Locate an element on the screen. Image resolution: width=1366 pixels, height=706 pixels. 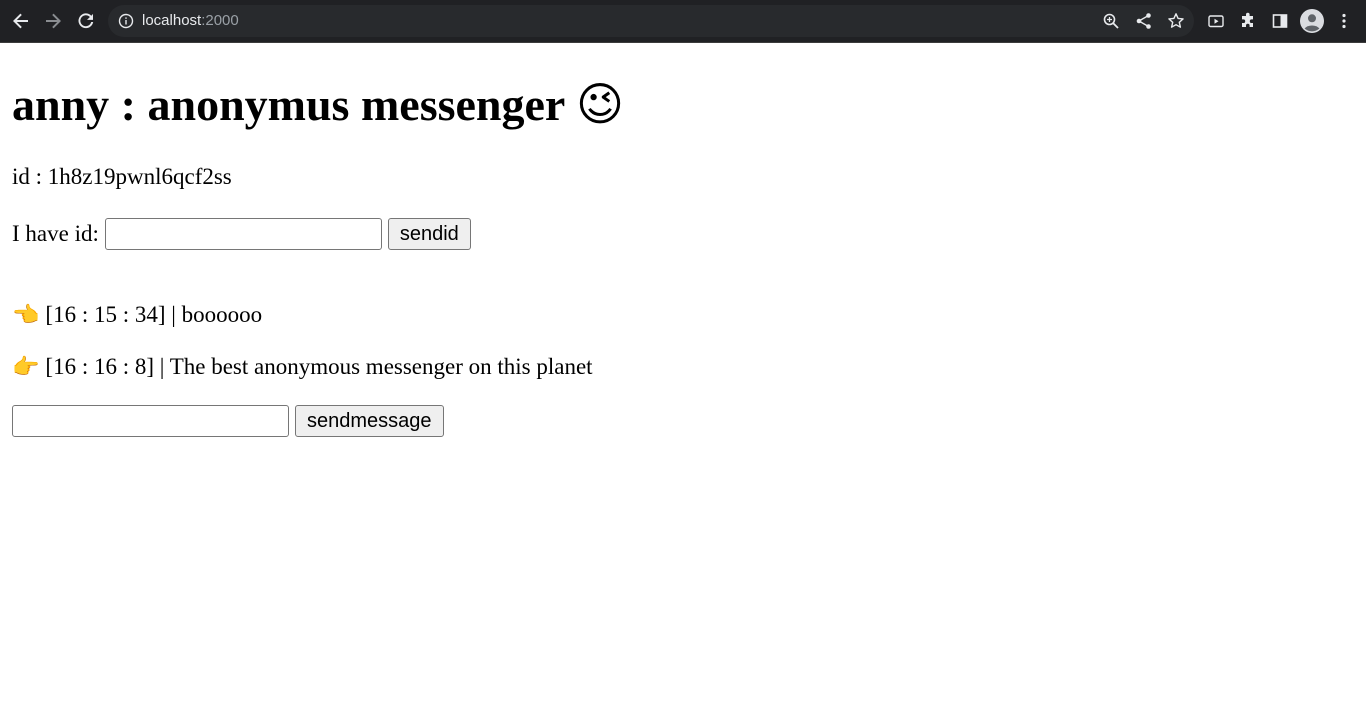
address-bar: localhost:2000 is located at coordinates (651, 21).